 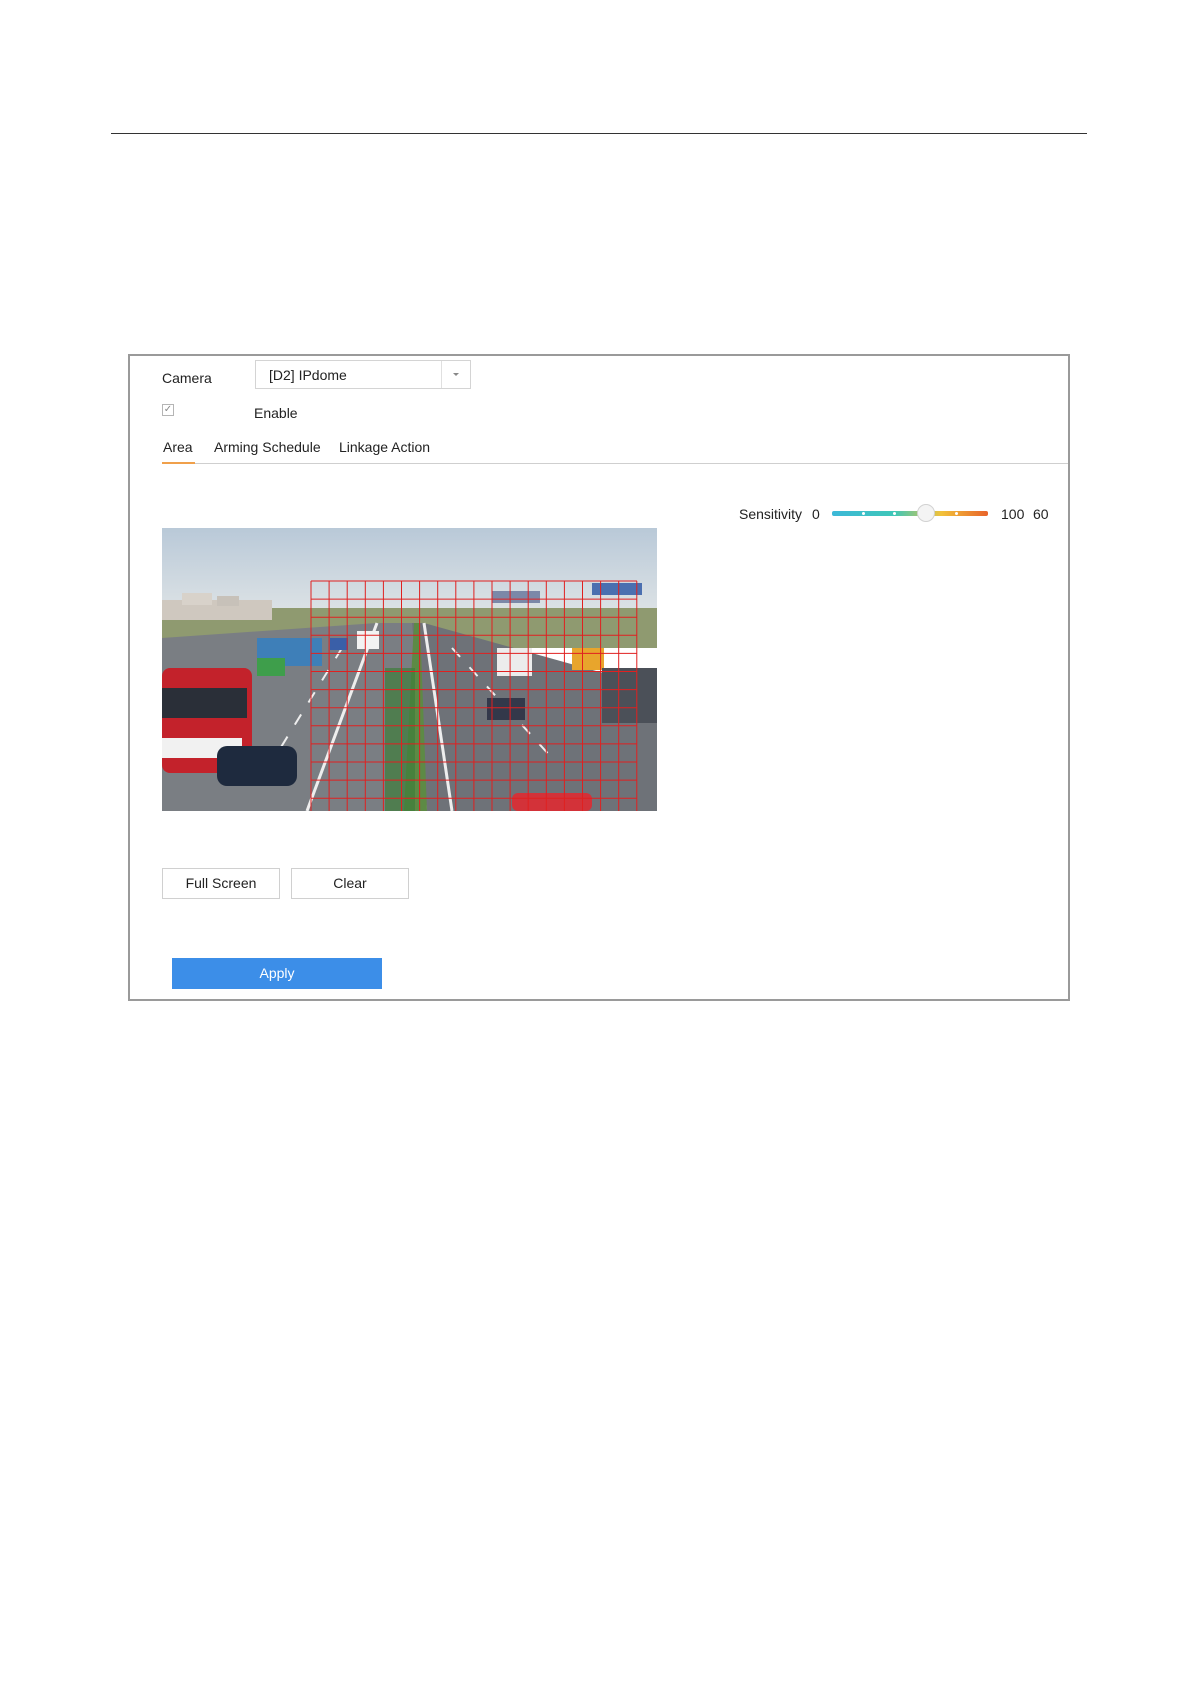 I want to click on enable-checkbox: ✓, so click(x=168, y=410).